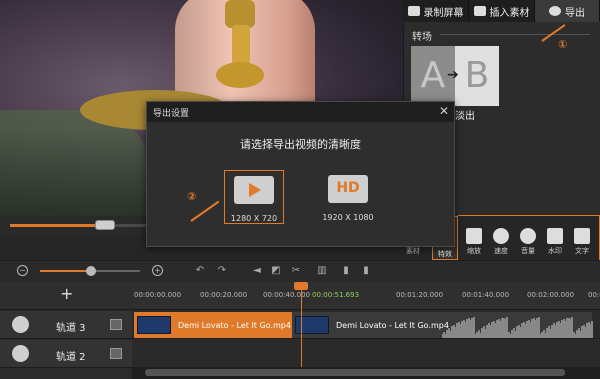  I want to click on close-icon: ✕, so click(444, 111).